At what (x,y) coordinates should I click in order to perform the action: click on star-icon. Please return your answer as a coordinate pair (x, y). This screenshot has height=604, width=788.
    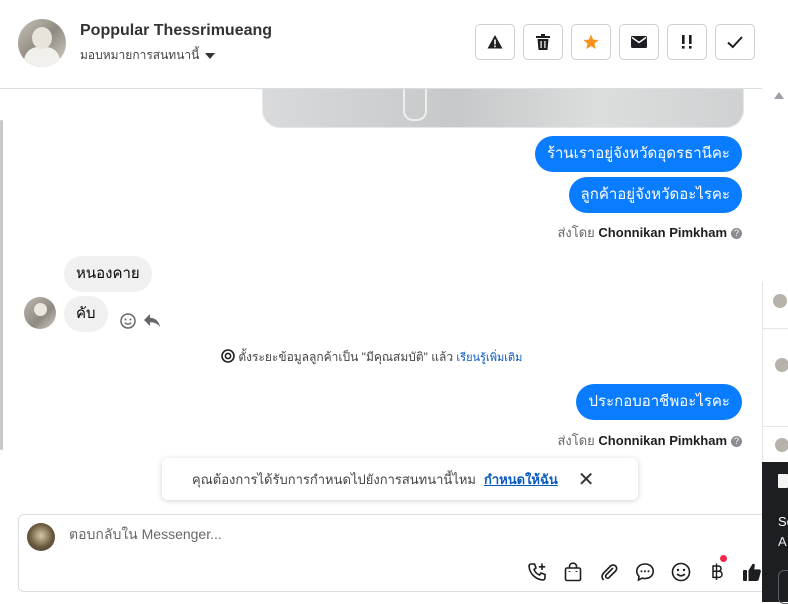
    Looking at the image, I should click on (591, 41).